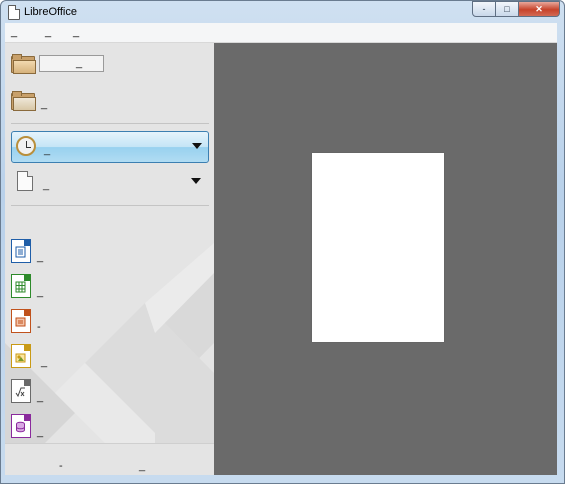 The height and width of the screenshot is (484, 565). Describe the element at coordinates (507, 9) in the screenshot. I see `maximize-button: □` at that location.